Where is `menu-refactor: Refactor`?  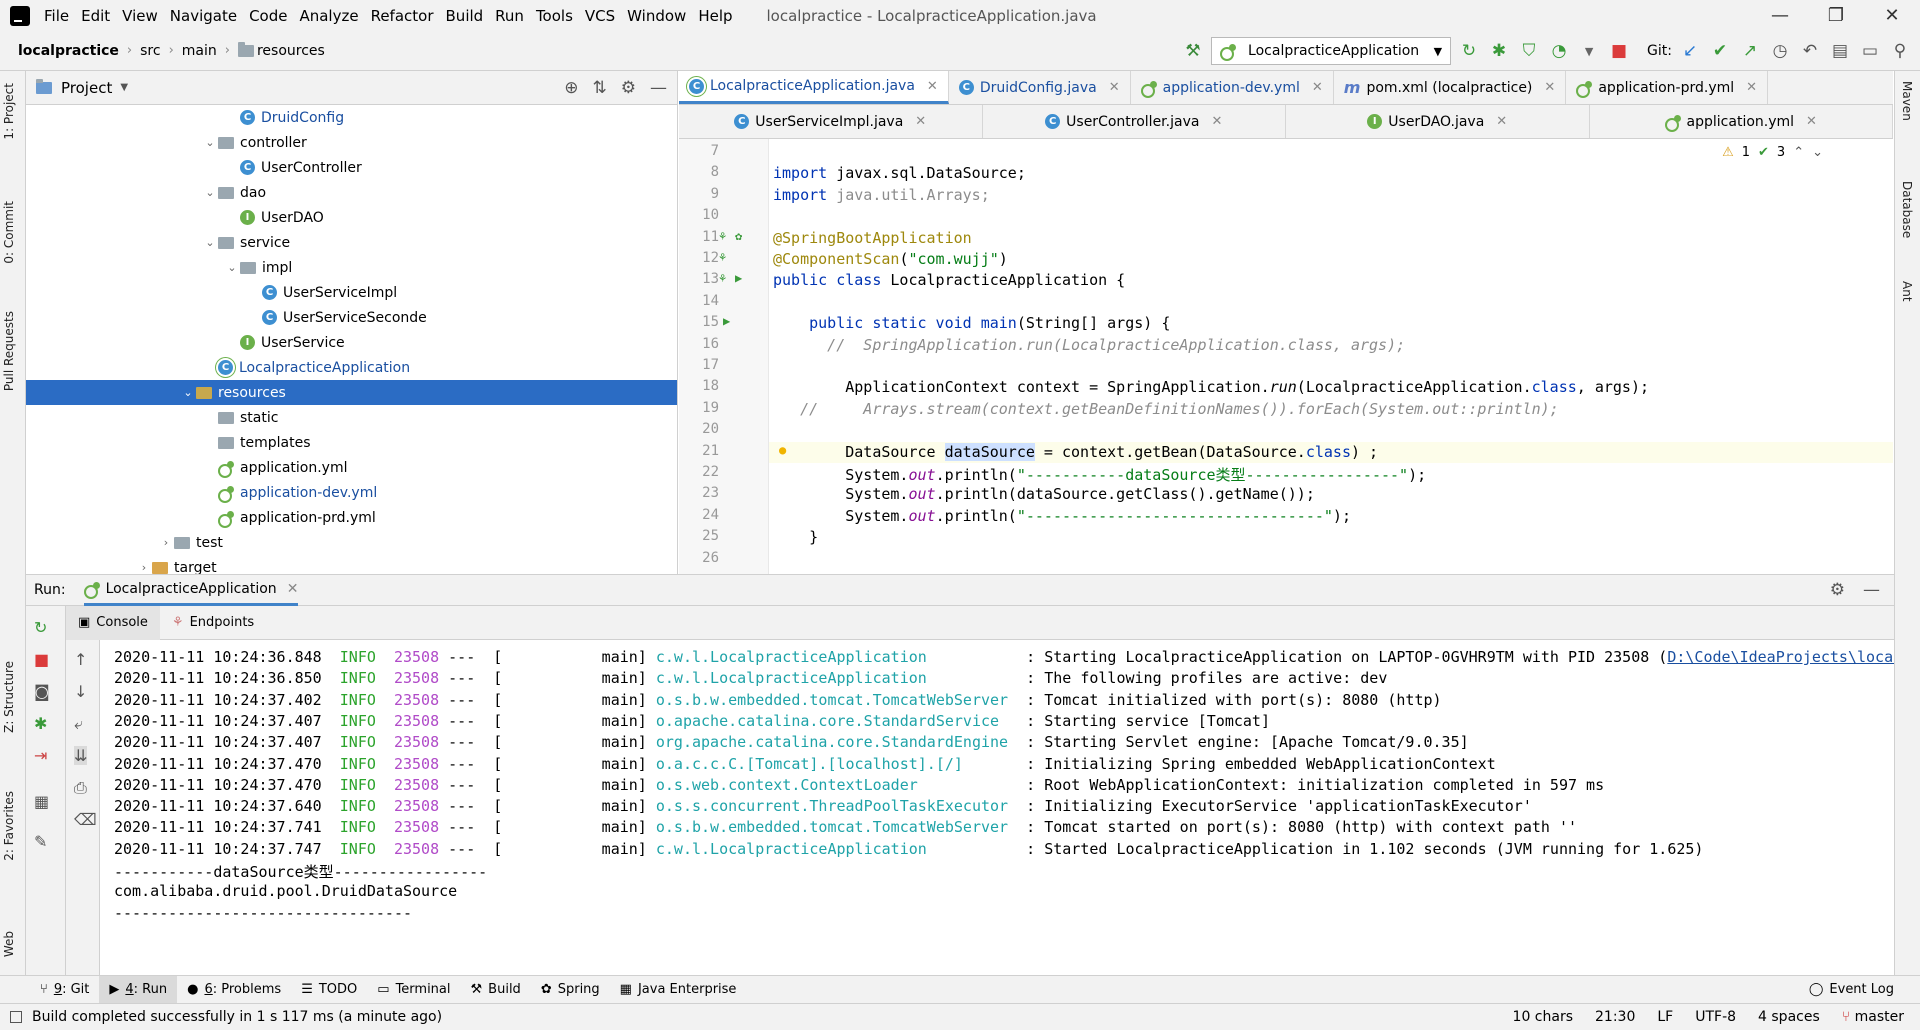 menu-refactor: Refactor is located at coordinates (402, 16).